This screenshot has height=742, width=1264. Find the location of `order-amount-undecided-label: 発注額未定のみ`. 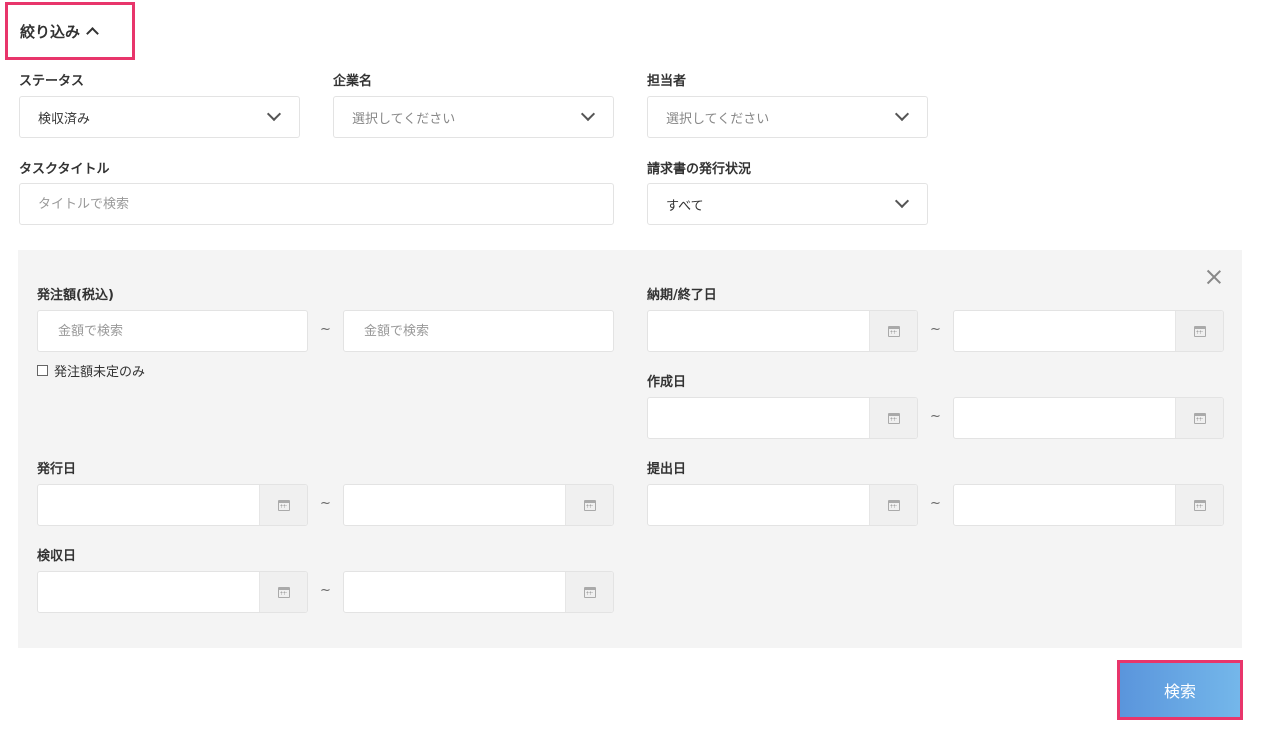

order-amount-undecided-label: 発注額未定のみ is located at coordinates (100, 372).